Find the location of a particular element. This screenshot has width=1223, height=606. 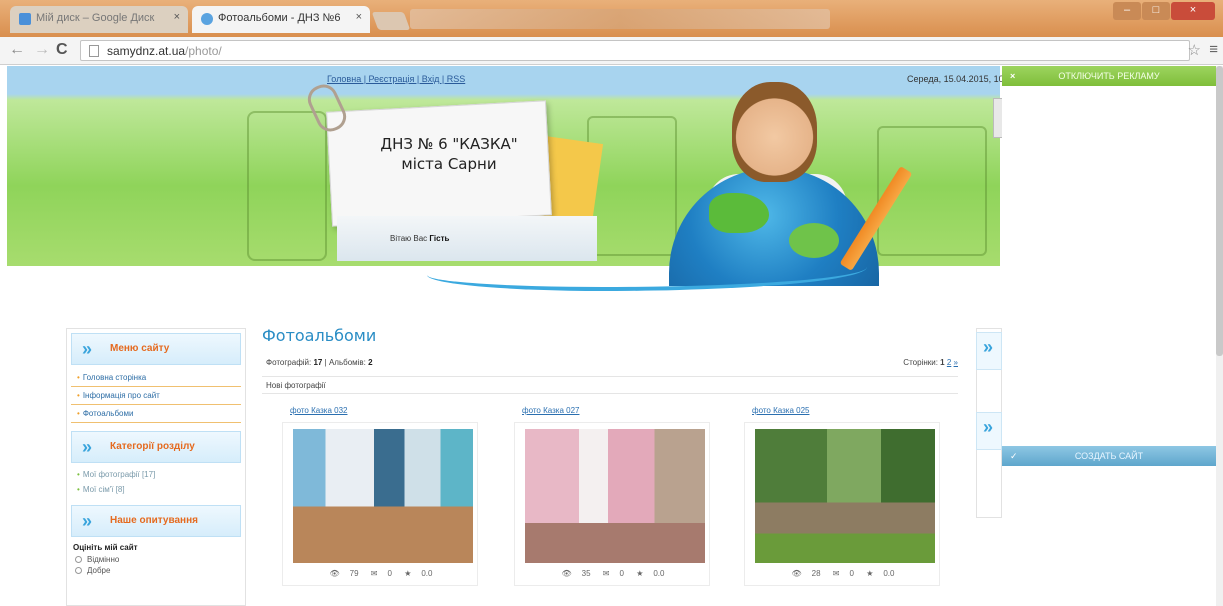

browser-menu-icon: ≡ is located at coordinates (1213, 49).